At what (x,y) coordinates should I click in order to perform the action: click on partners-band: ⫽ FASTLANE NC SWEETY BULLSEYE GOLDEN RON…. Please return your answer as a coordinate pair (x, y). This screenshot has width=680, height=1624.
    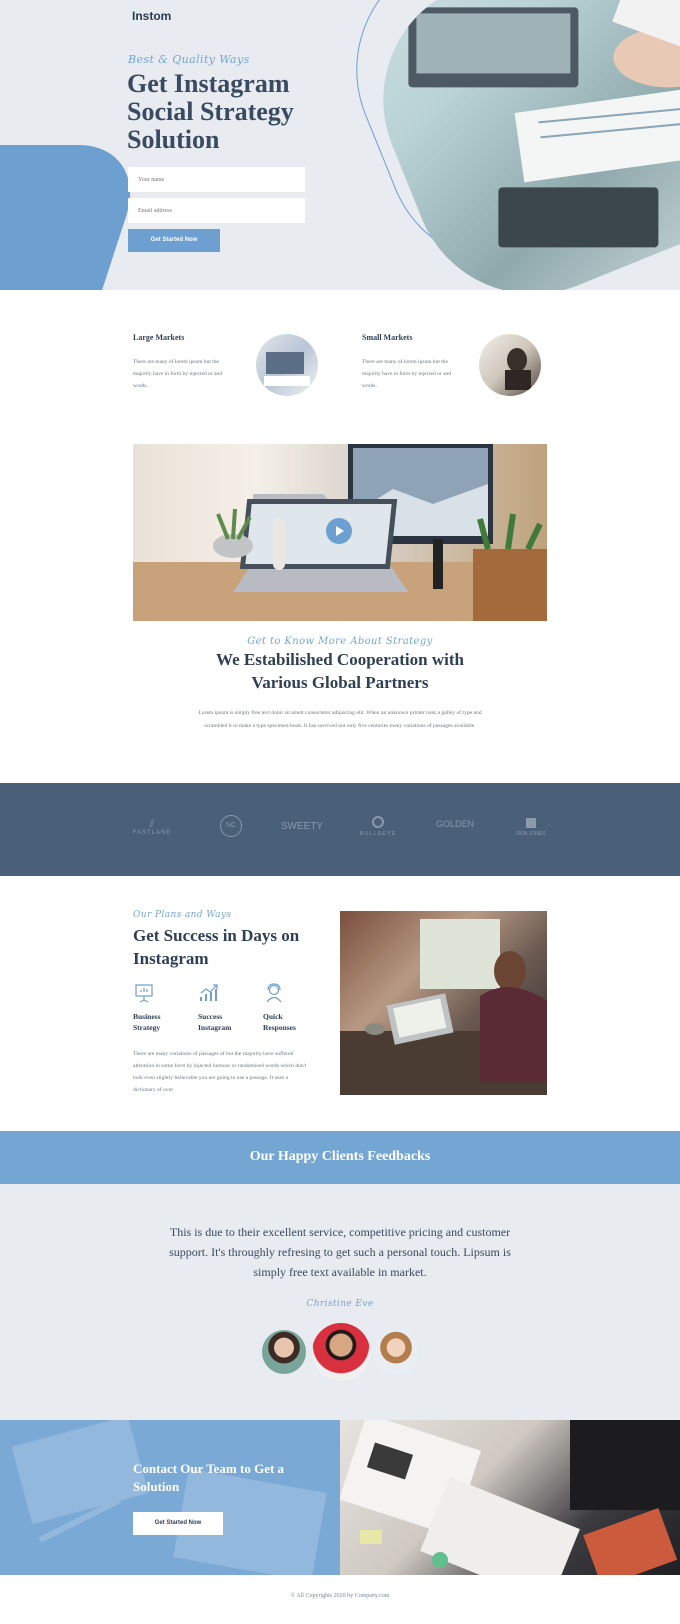
    Looking at the image, I should click on (340, 829).